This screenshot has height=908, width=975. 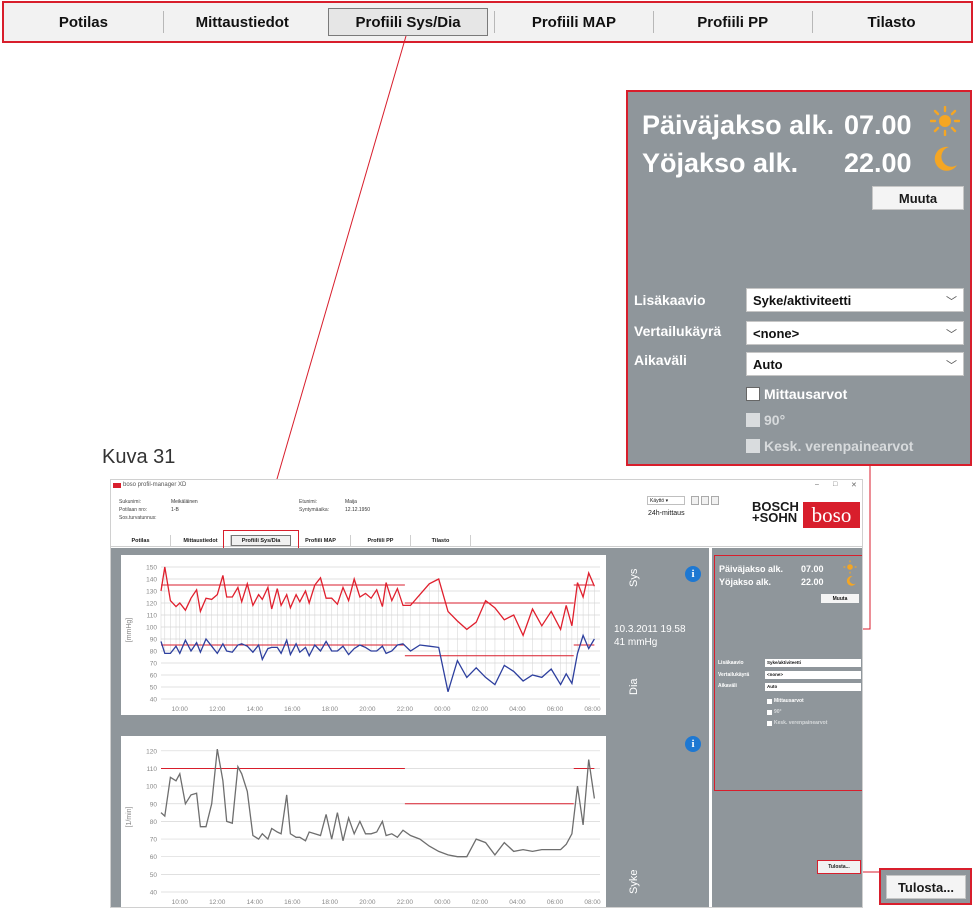 What do you see at coordinates (738, 125) in the screenshot?
I see `day-period-label: Päiväjakso alk.` at bounding box center [738, 125].